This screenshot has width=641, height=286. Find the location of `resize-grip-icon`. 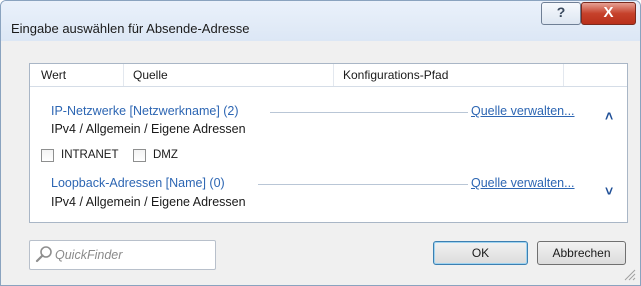

resize-grip-icon is located at coordinates (629, 274).